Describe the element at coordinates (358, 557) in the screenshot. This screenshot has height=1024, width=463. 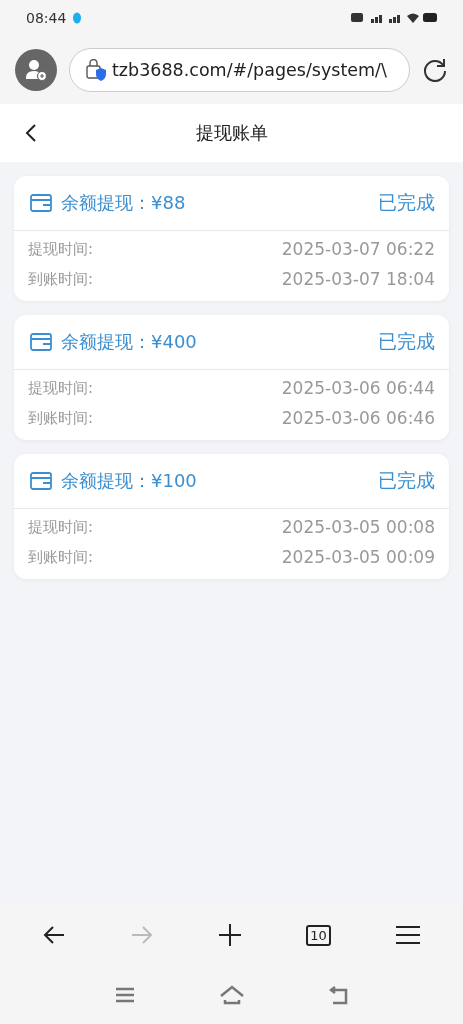
I see `time-value: 2025-03-05 00:09` at that location.